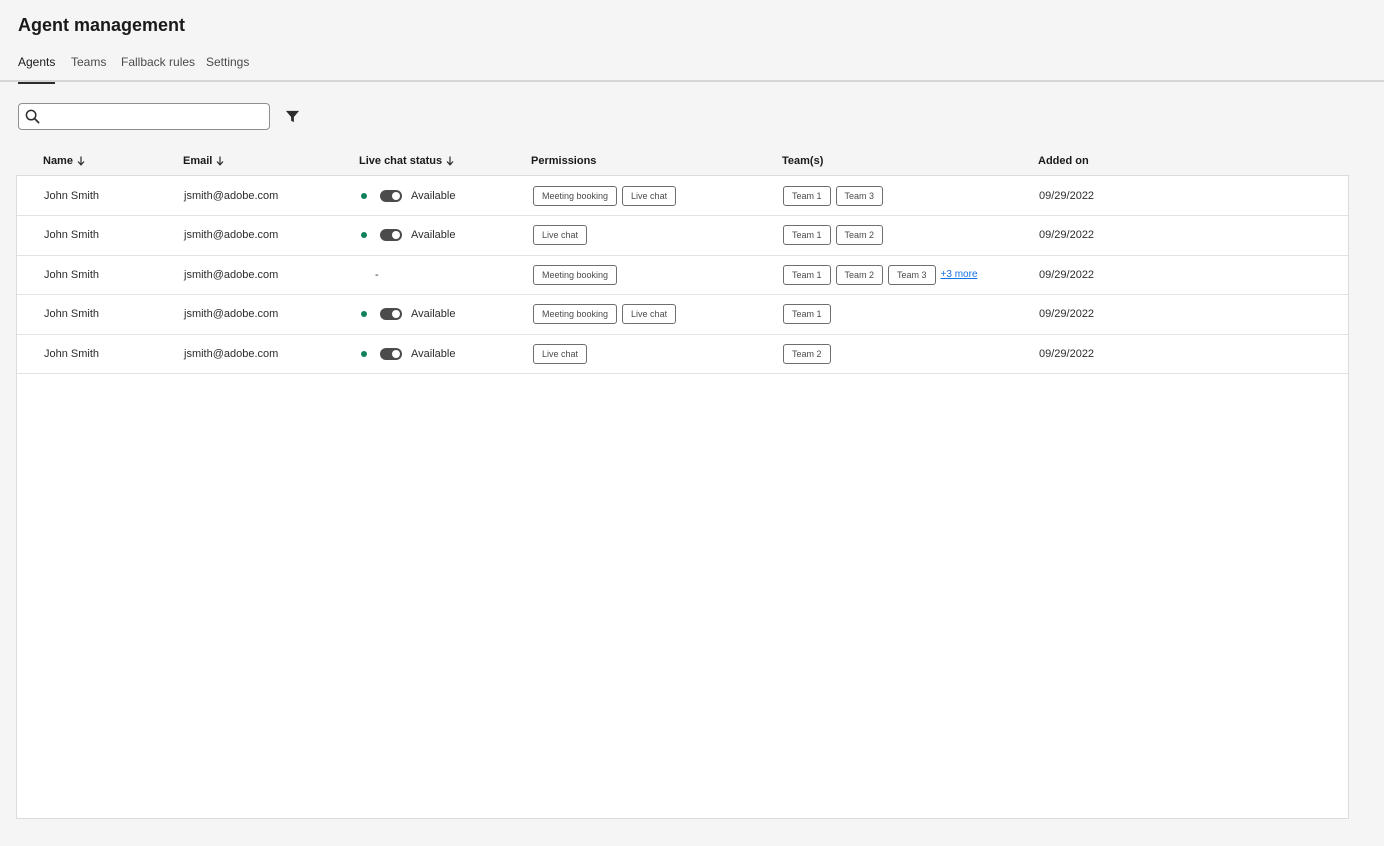 The height and width of the screenshot is (846, 1384). What do you see at coordinates (692, 68) in the screenshot?
I see `tab-bar: Agents Teams Fallback rules Settings` at bounding box center [692, 68].